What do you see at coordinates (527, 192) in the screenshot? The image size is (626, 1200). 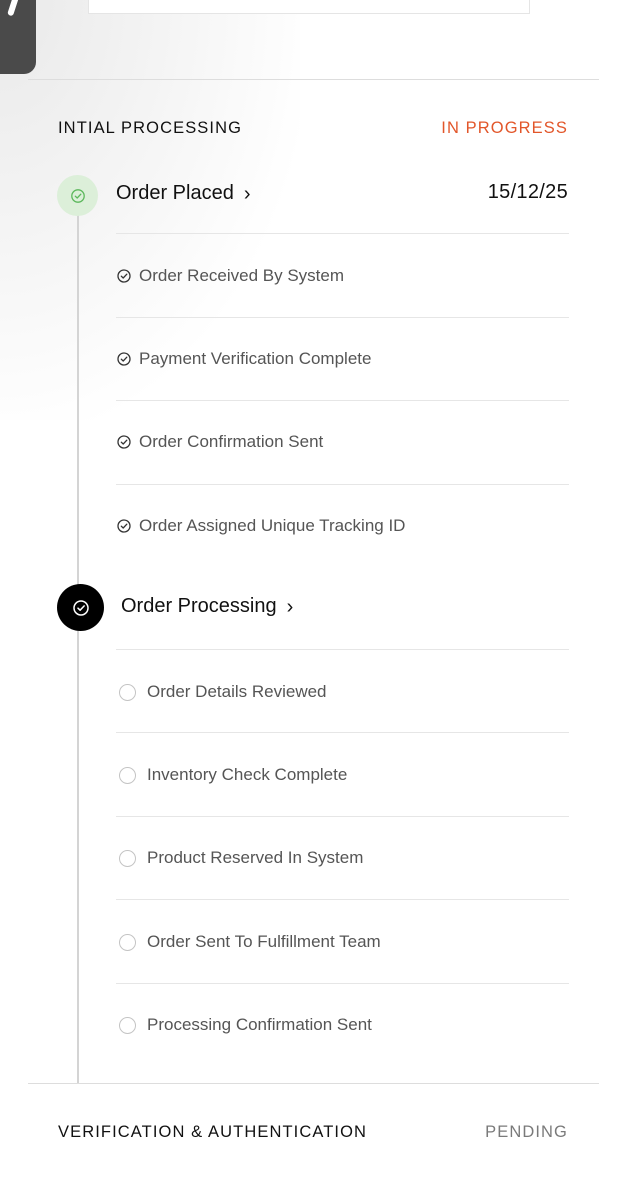 I see `stage-date: 15/12/25` at bounding box center [527, 192].